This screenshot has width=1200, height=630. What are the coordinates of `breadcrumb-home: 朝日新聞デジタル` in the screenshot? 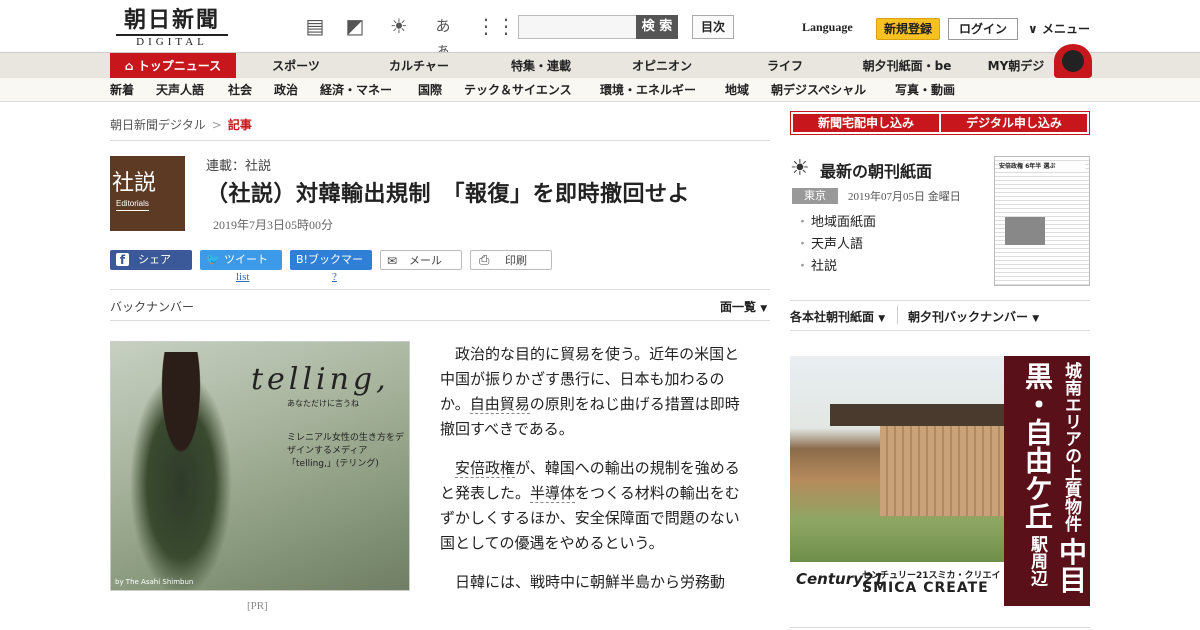 It's located at (158, 125).